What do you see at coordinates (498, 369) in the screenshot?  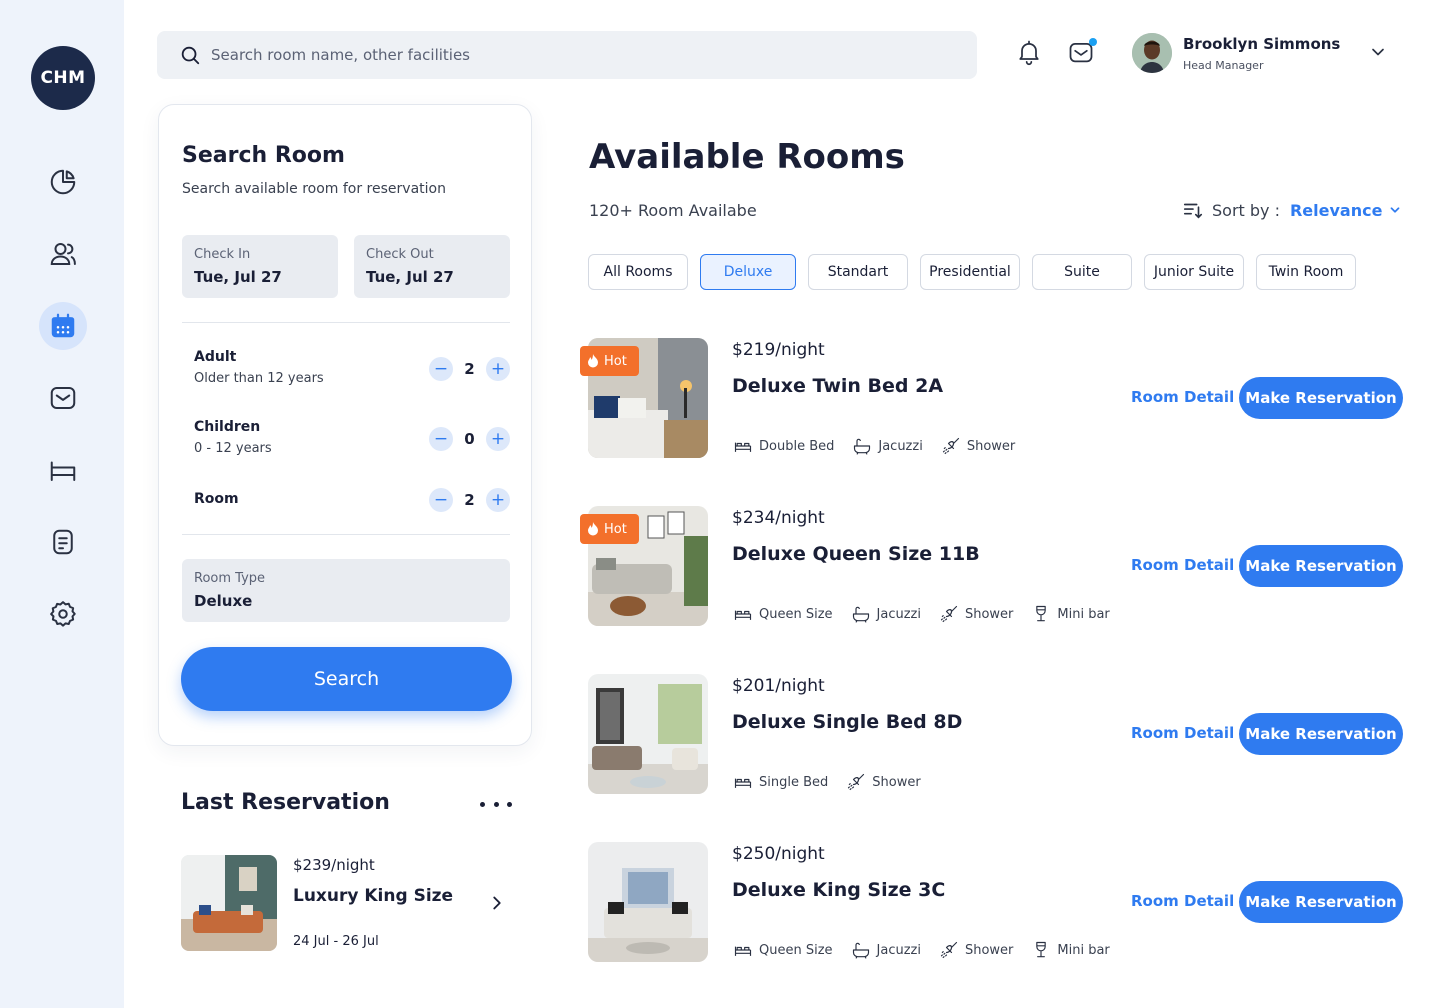 I see `adult-increment-button: +` at bounding box center [498, 369].